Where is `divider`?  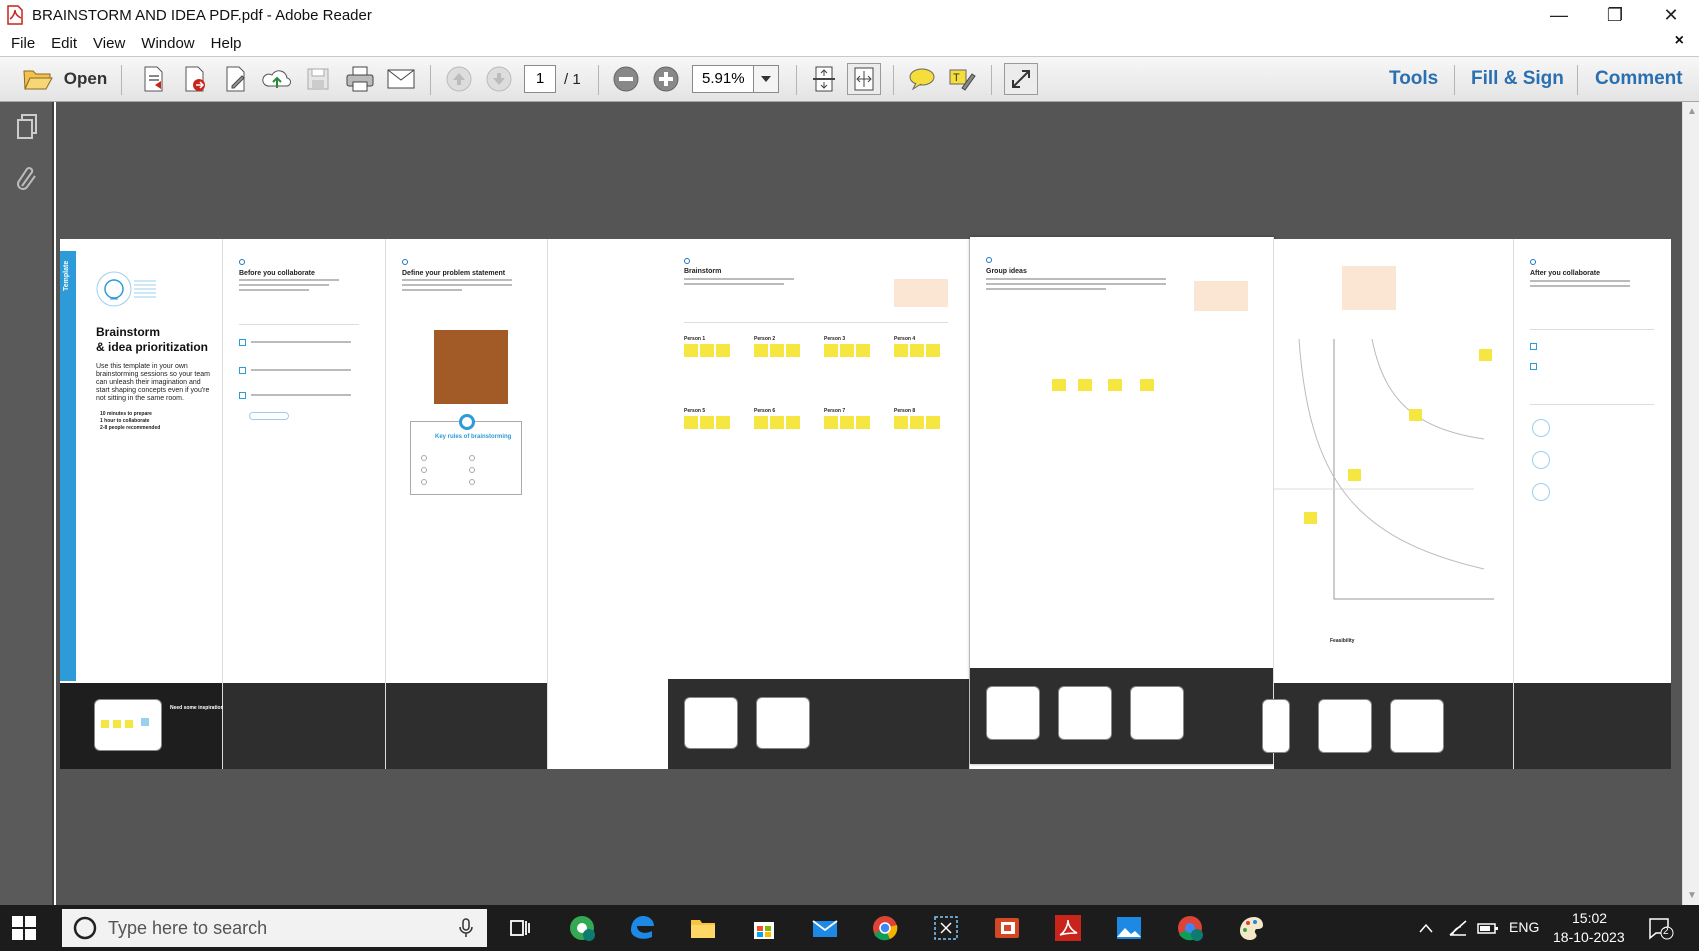 divider is located at coordinates (299, 324).